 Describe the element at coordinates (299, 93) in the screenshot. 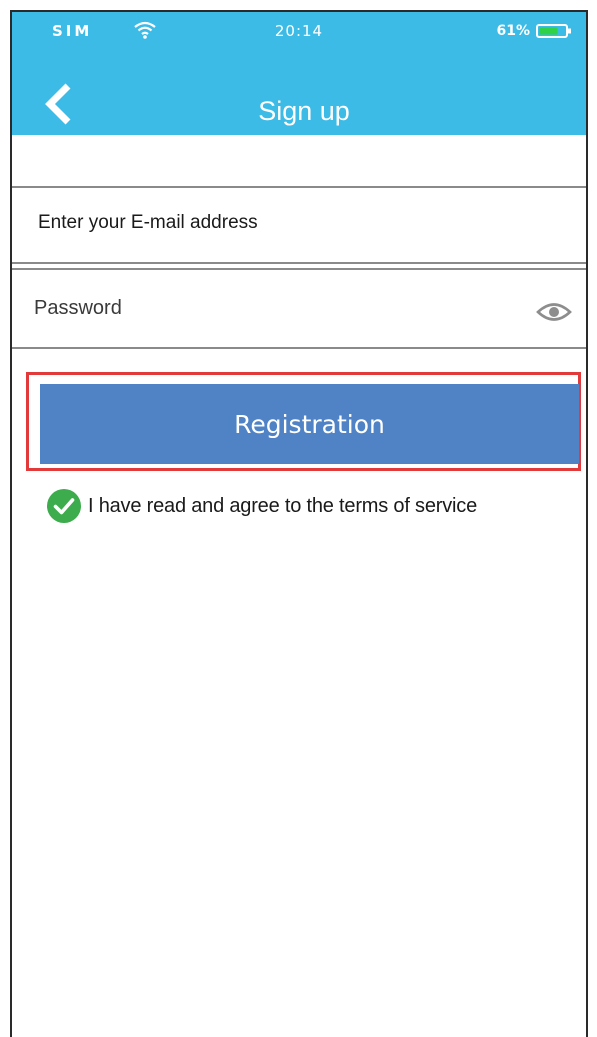

I see `nav-bar: Sign up` at that location.